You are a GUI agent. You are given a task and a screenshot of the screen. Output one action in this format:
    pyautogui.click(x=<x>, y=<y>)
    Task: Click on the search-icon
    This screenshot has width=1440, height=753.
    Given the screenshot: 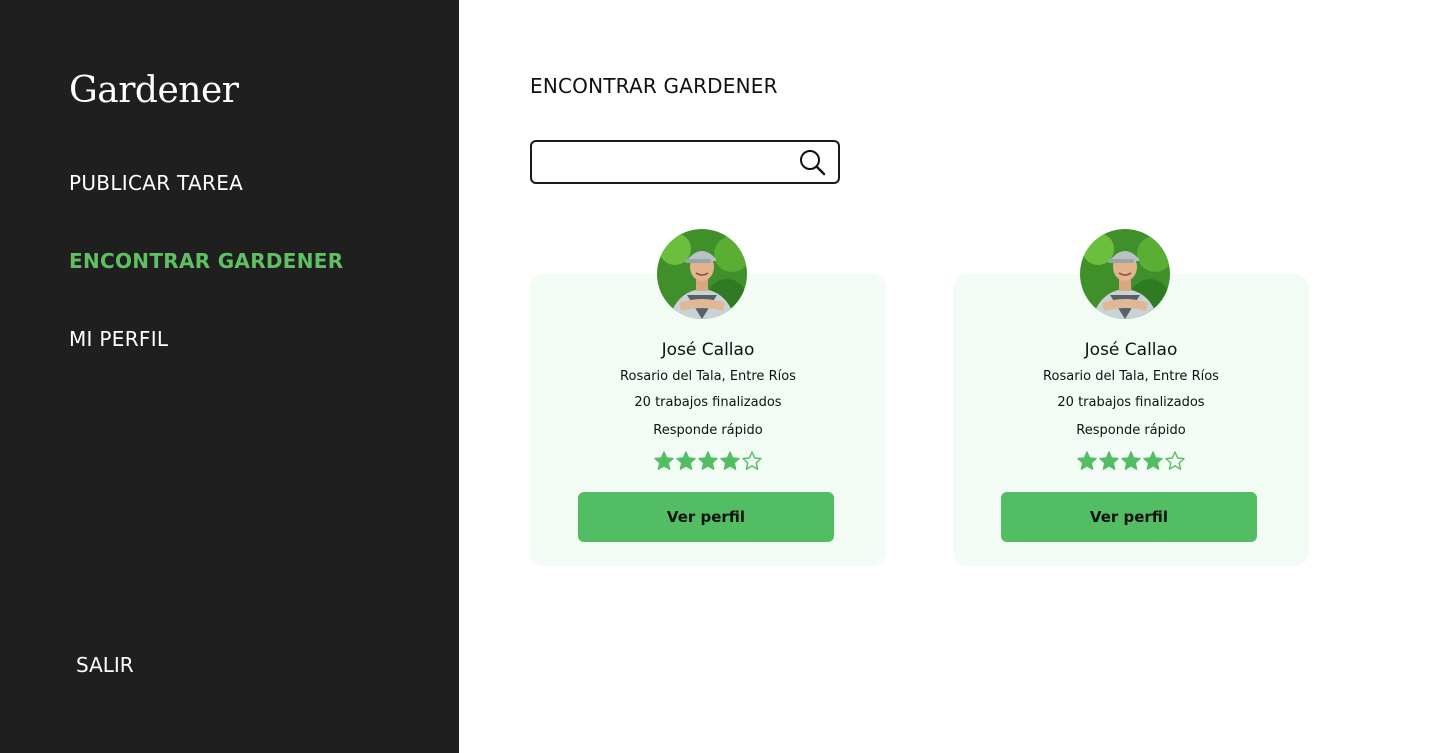 What is the action you would take?
    pyautogui.click(x=812, y=162)
    